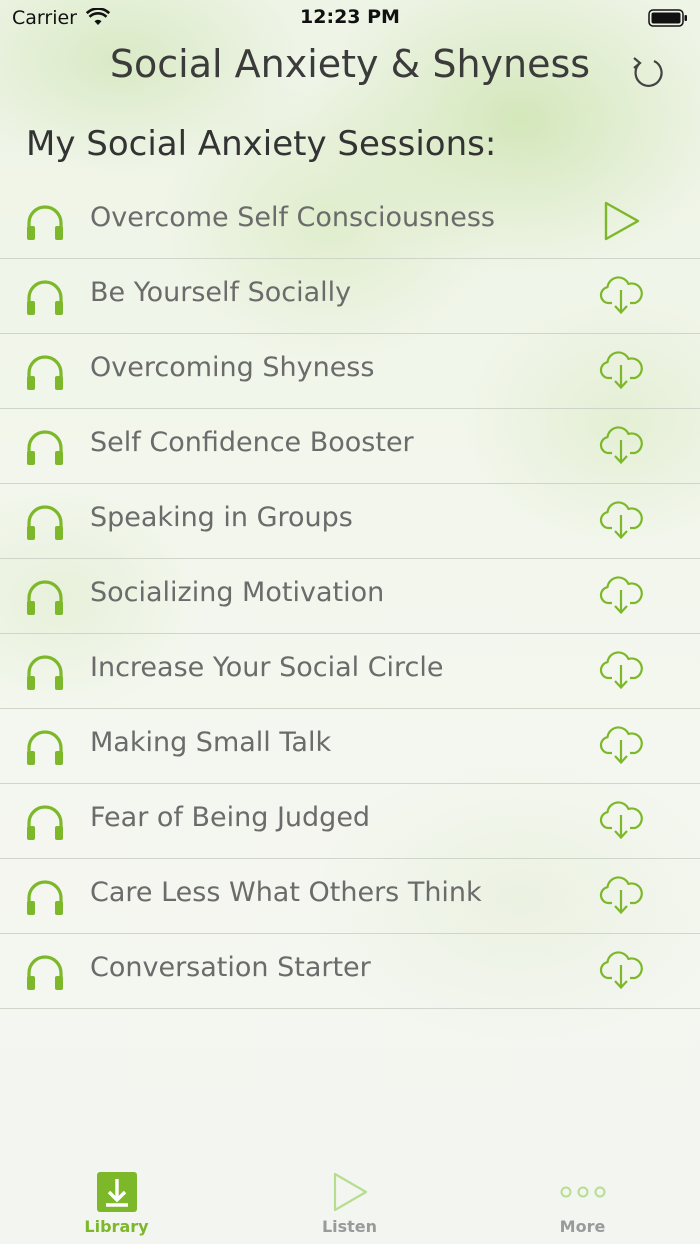 The width and height of the screenshot is (700, 1244). I want to click on session-row: Conversation Starter, so click(350, 971).